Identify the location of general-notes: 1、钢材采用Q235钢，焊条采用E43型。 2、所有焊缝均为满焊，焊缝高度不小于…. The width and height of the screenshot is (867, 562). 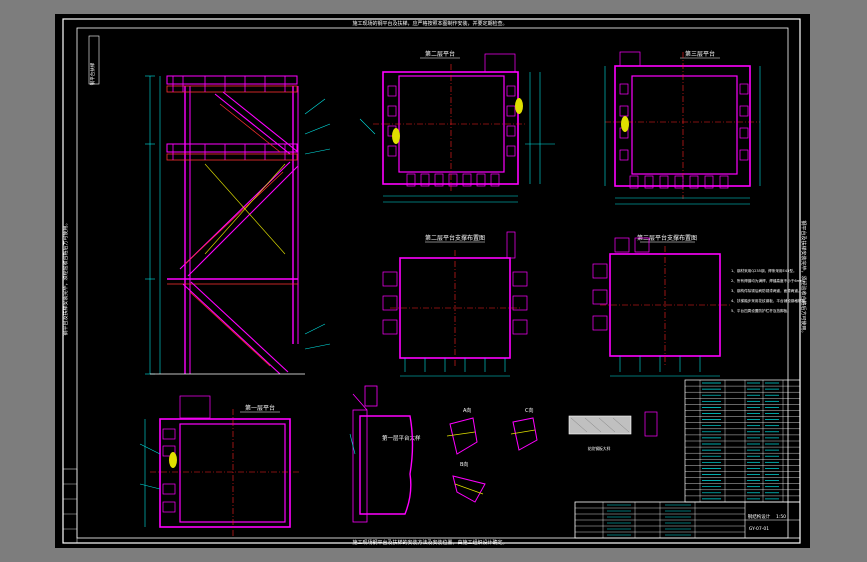
(770, 290).